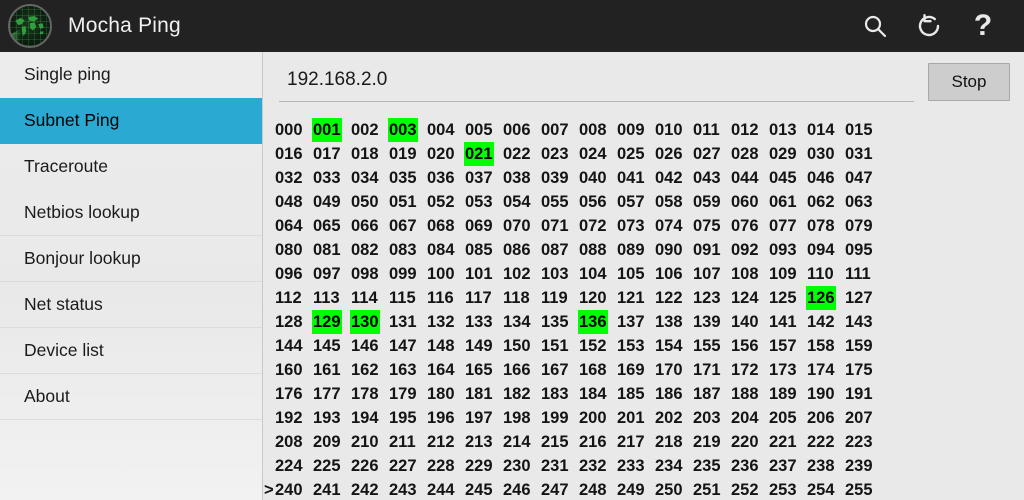 The image size is (1024, 500). What do you see at coordinates (331, 466) in the screenshot?
I see `host-cell: 225` at bounding box center [331, 466].